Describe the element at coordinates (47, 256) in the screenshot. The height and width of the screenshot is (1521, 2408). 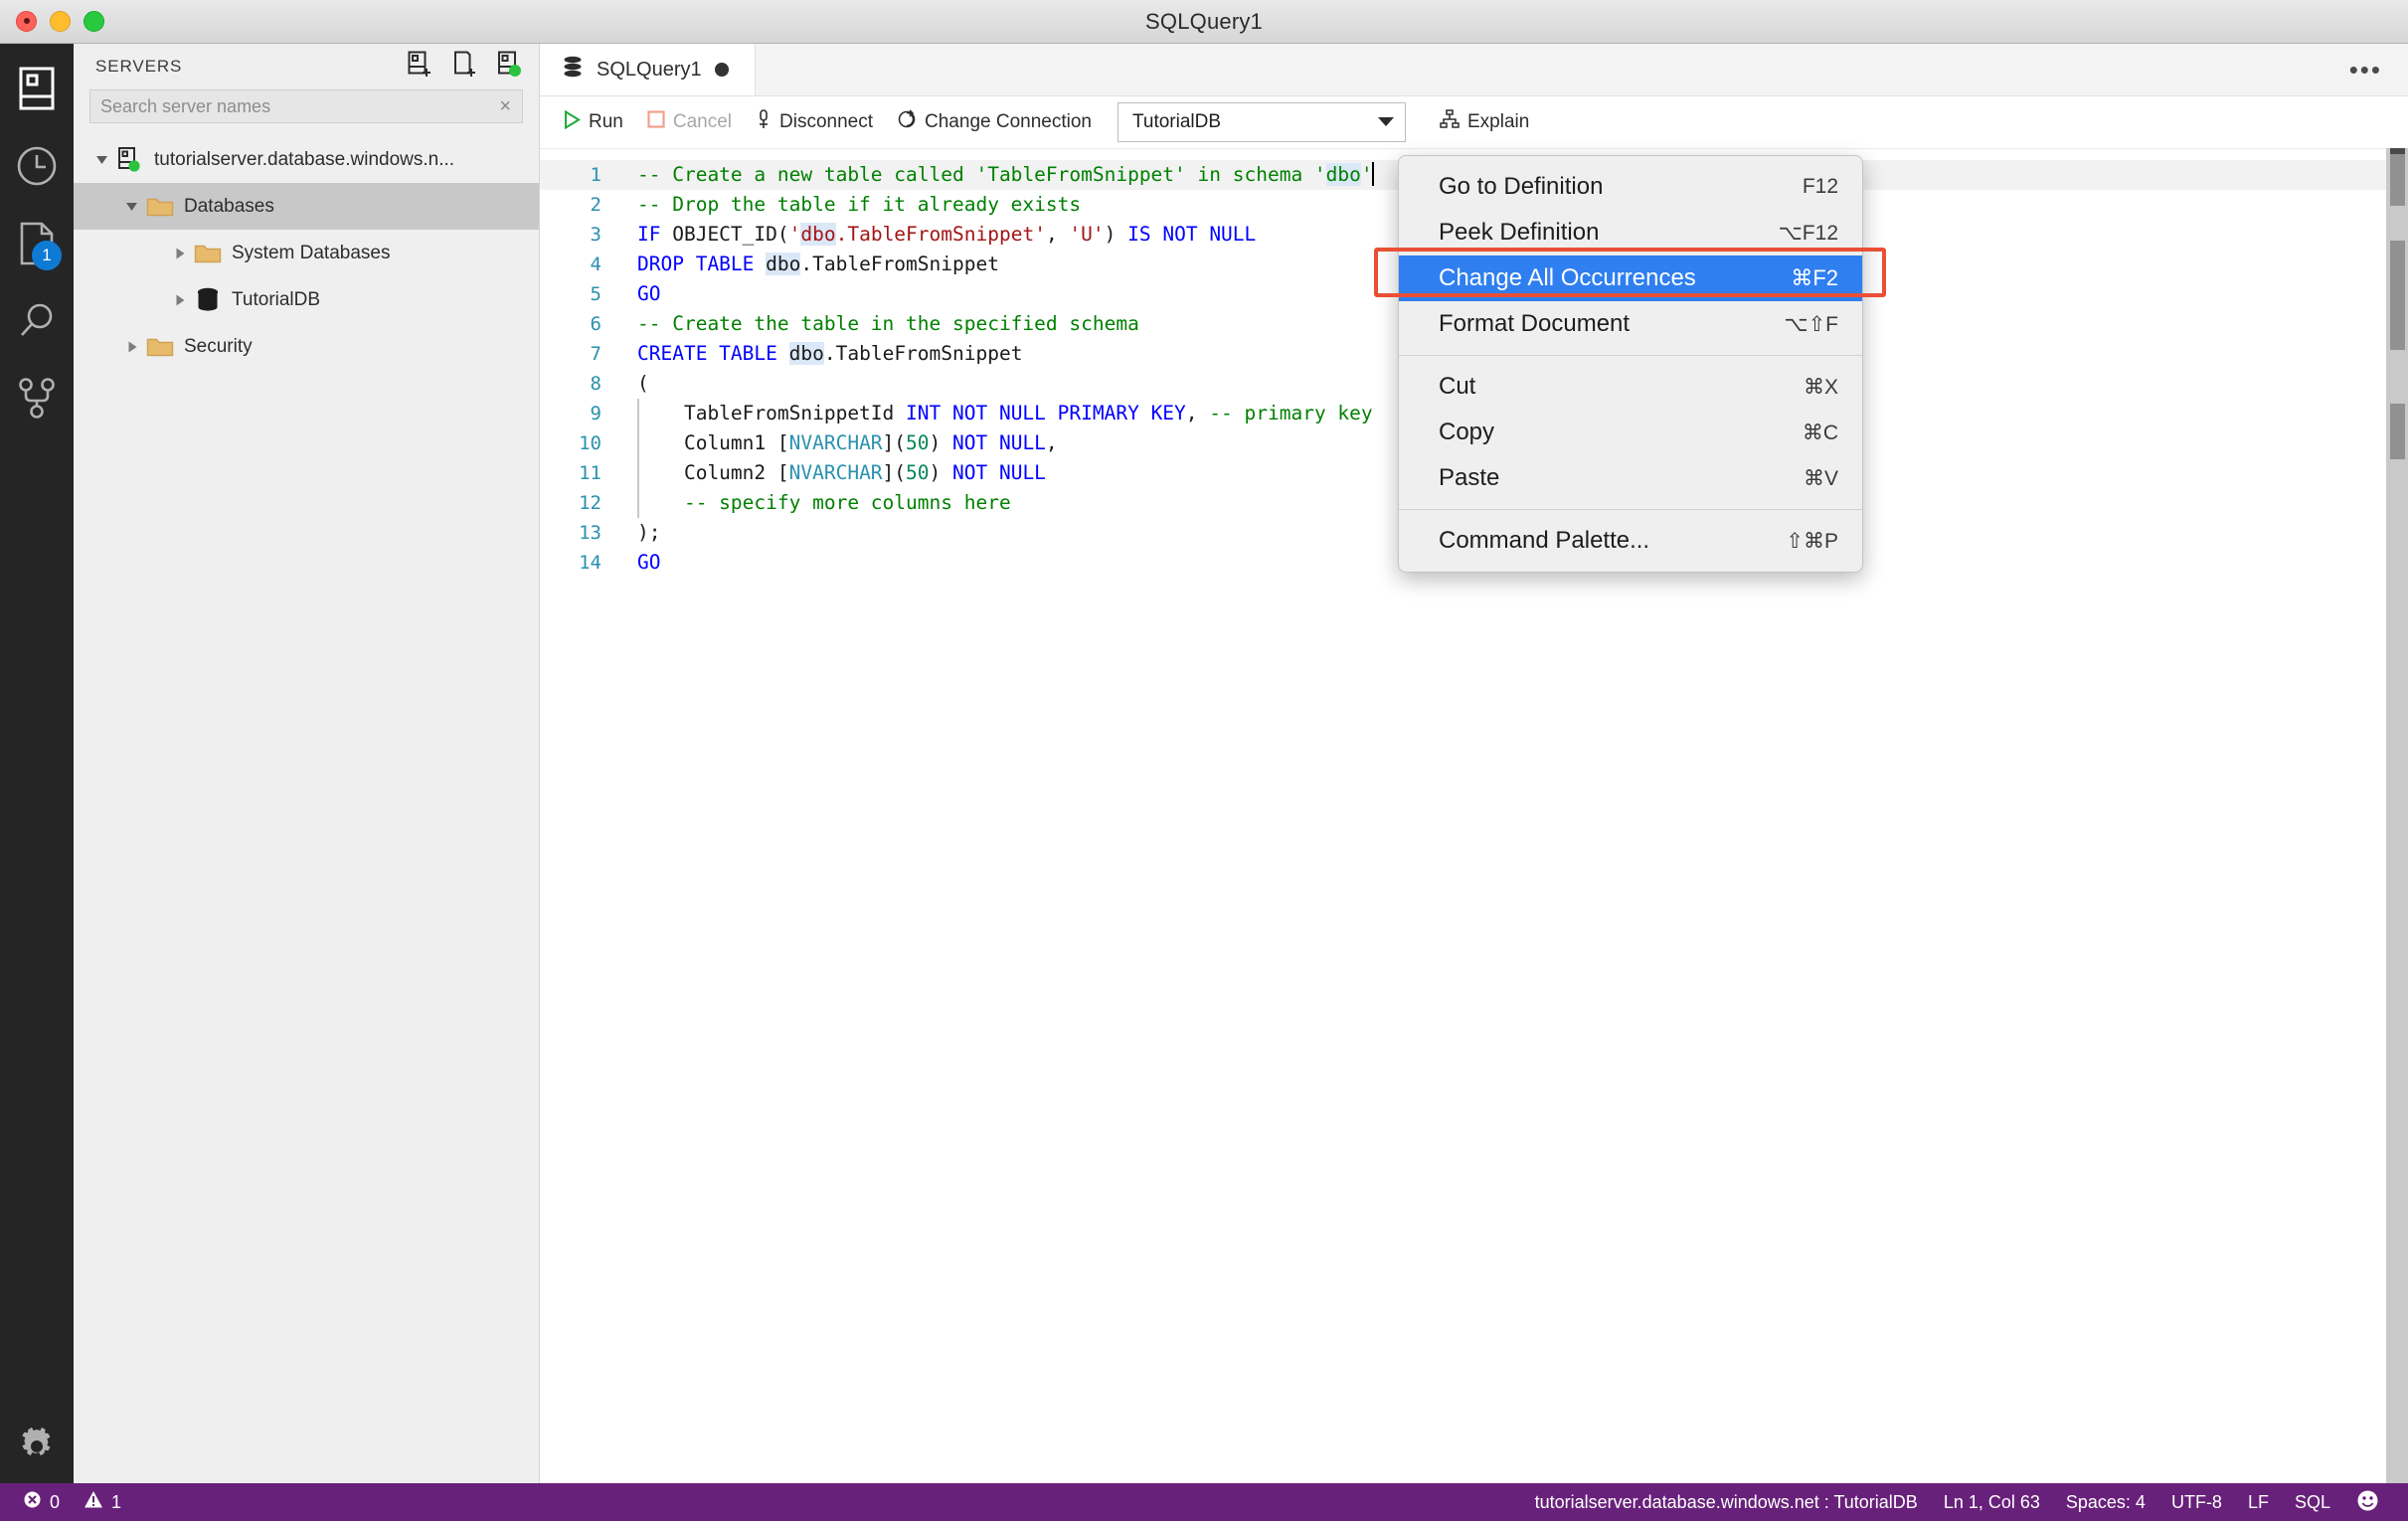
I see `open-editors-badge: 1` at that location.